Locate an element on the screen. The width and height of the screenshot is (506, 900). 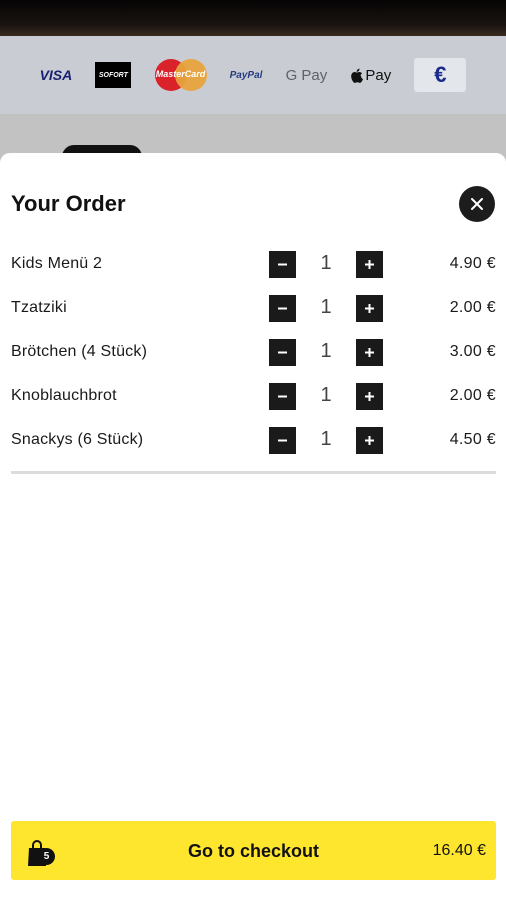
euro-icon: € is located at coordinates (440, 75).